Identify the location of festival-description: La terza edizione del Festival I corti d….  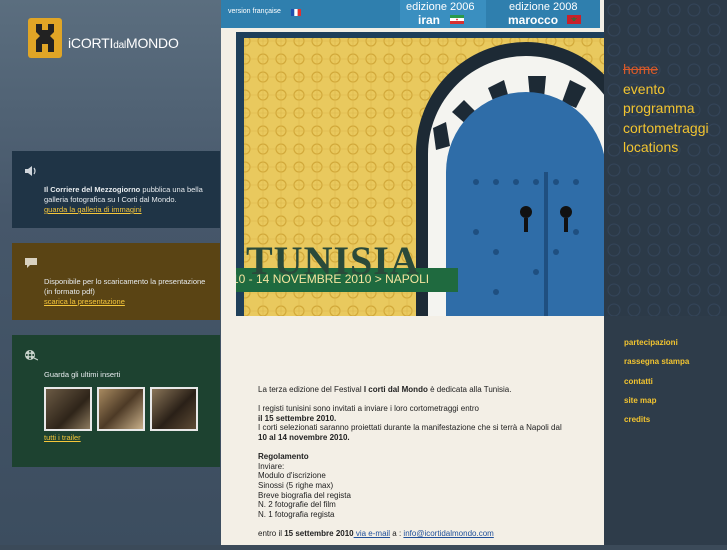
(428, 466).